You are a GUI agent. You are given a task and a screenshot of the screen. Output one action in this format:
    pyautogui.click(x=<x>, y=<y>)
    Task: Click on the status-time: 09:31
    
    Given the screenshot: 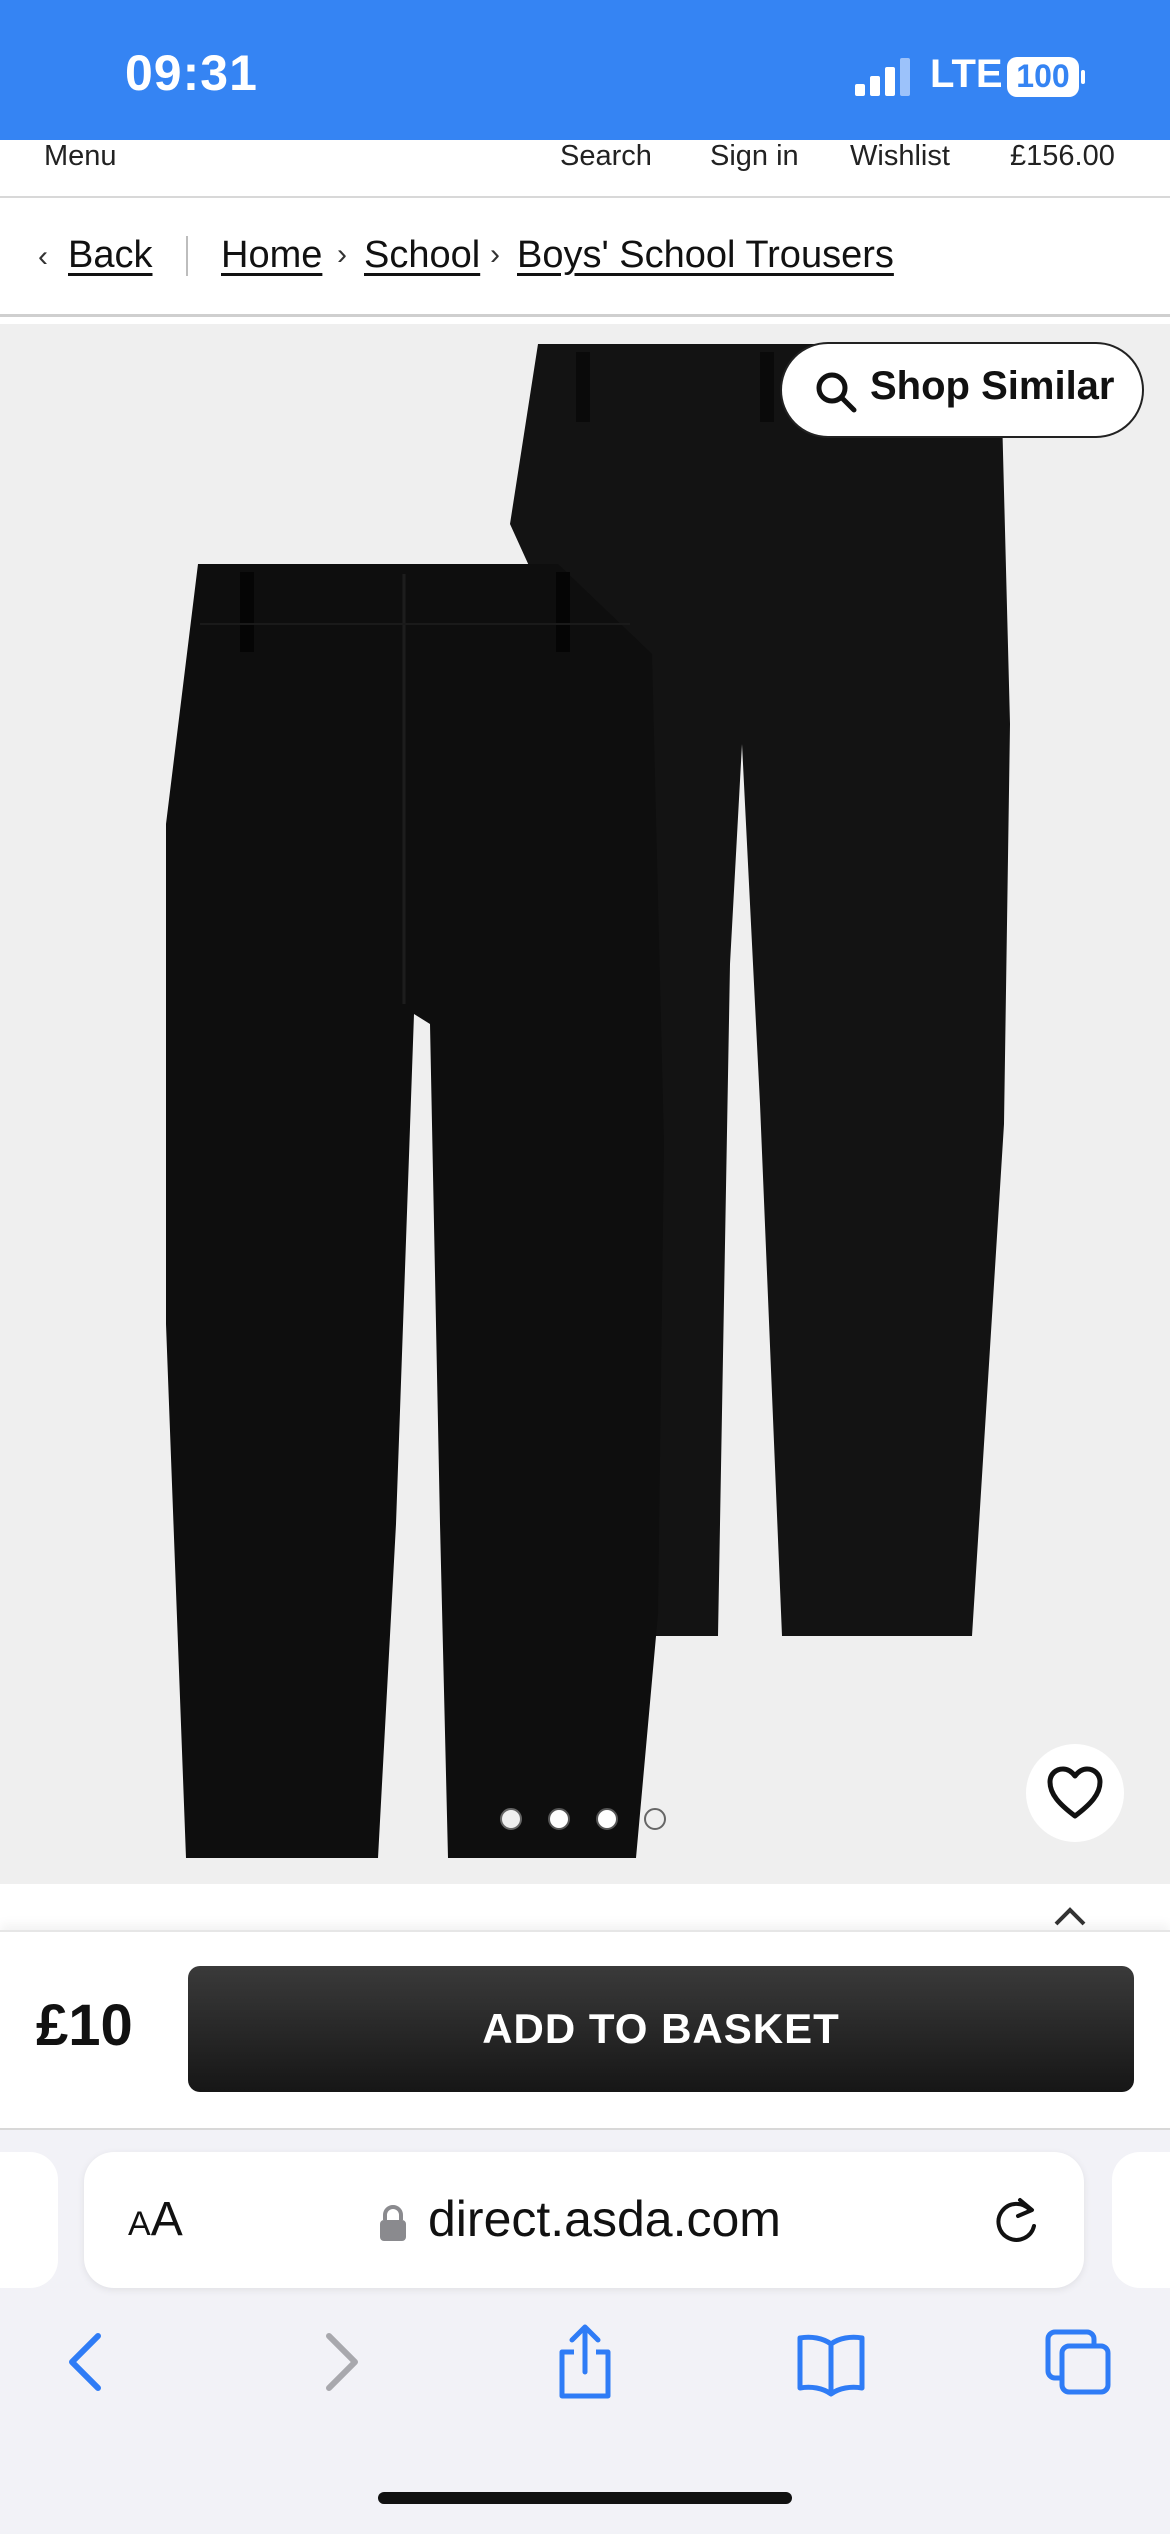 What is the action you would take?
    pyautogui.click(x=191, y=73)
    